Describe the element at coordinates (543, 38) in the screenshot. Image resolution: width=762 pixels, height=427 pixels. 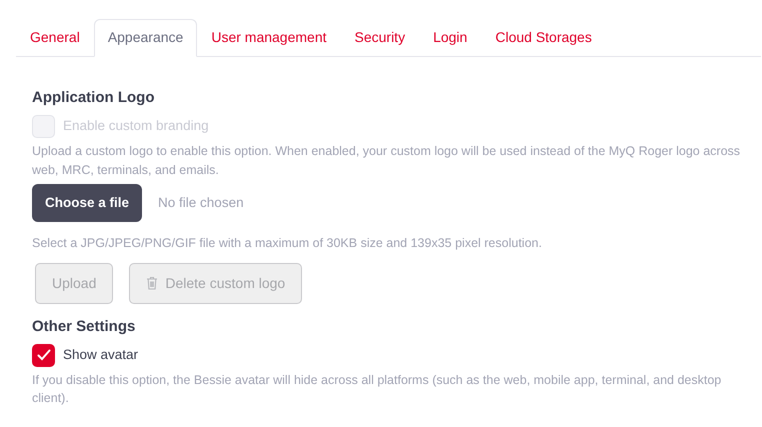
I see `tab: Cloud Storages` at that location.